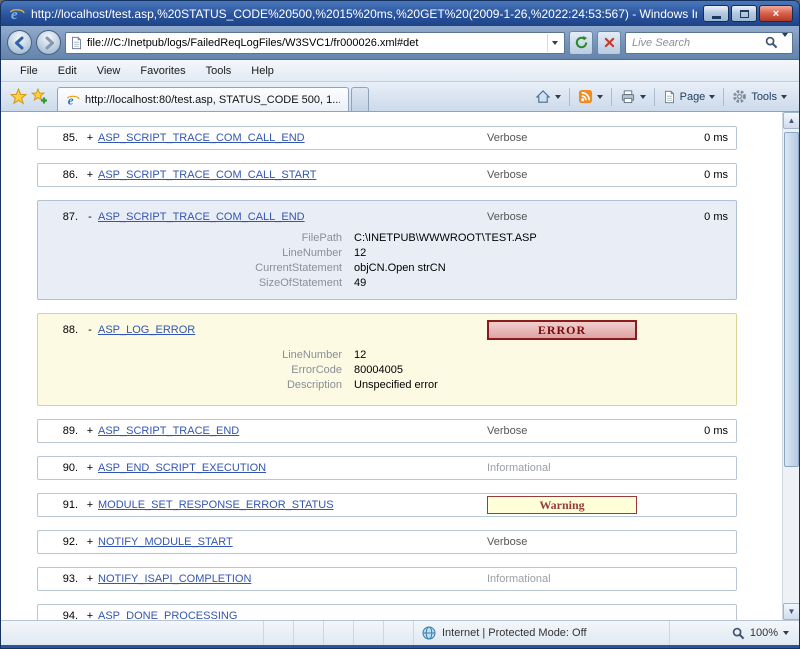  What do you see at coordinates (633, 97) in the screenshot?
I see `print-button` at bounding box center [633, 97].